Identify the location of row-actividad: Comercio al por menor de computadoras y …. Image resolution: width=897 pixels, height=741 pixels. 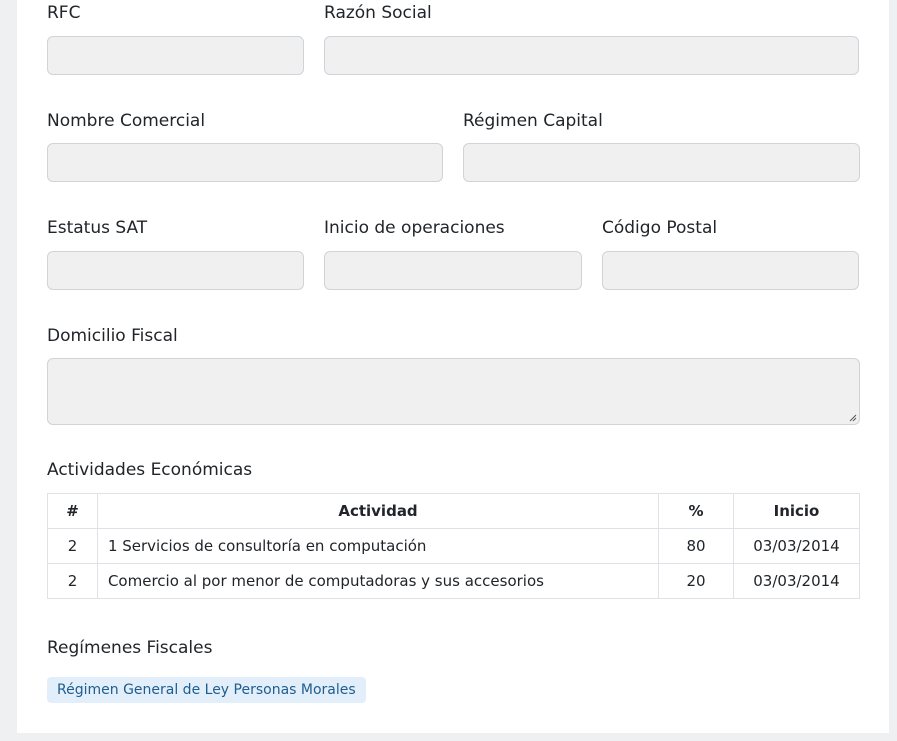
(378, 581).